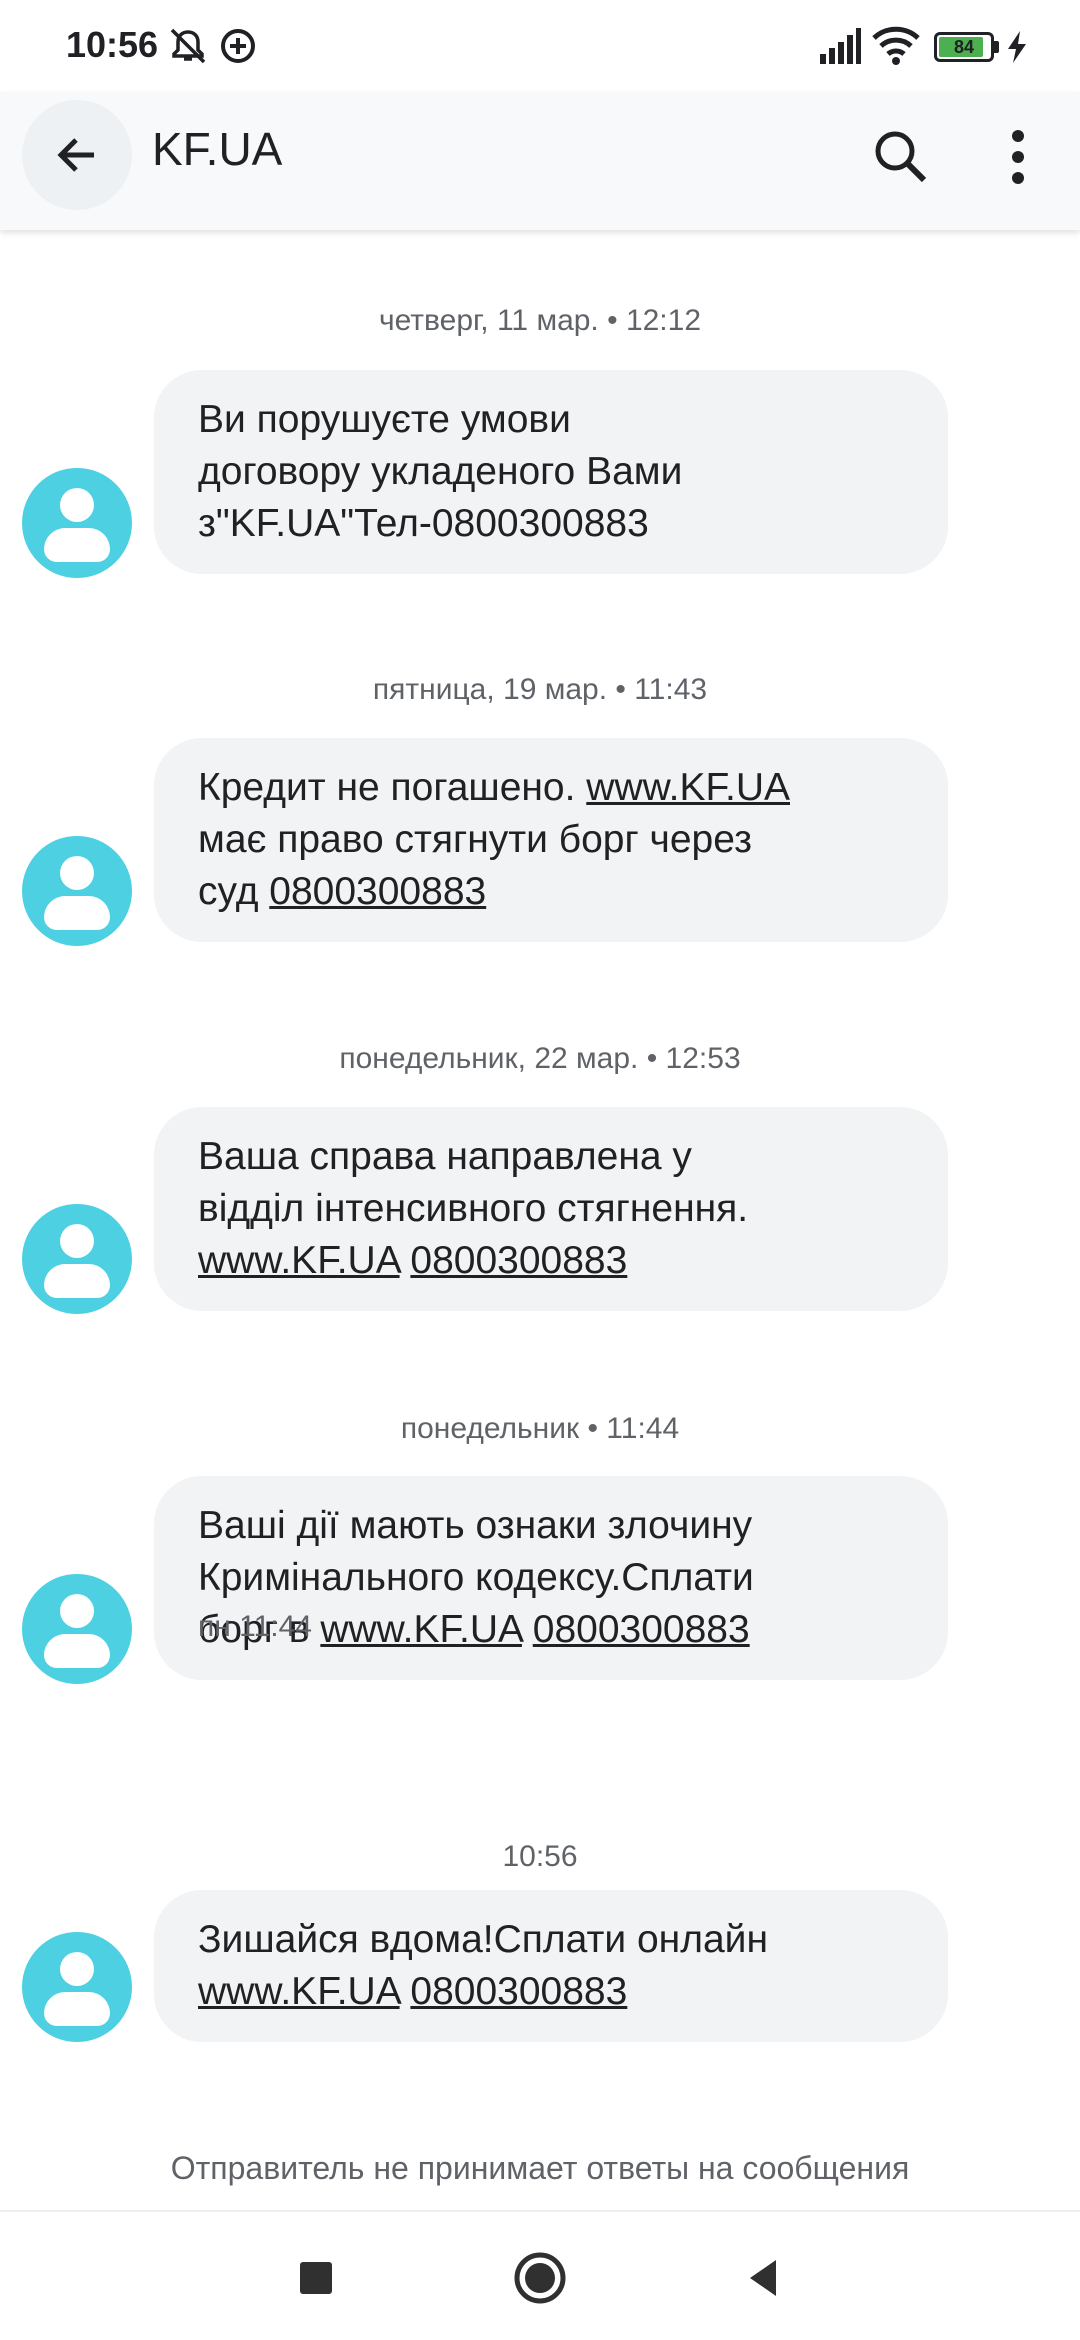 Image resolution: width=1080 pixels, height=2340 pixels. I want to click on conversation-title: KF.UA, so click(217, 149).